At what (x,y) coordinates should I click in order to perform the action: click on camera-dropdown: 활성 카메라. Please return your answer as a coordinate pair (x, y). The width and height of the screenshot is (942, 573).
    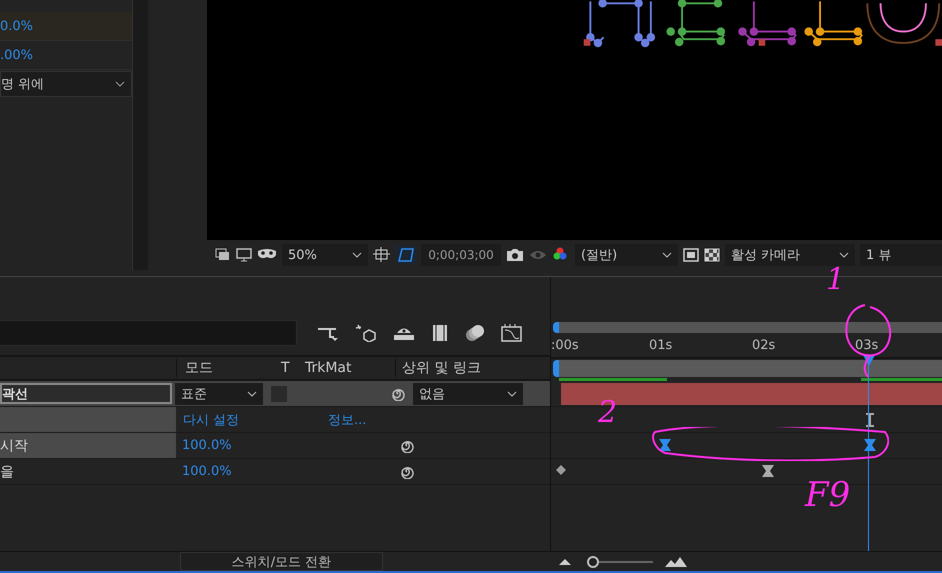
    Looking at the image, I should click on (790, 255).